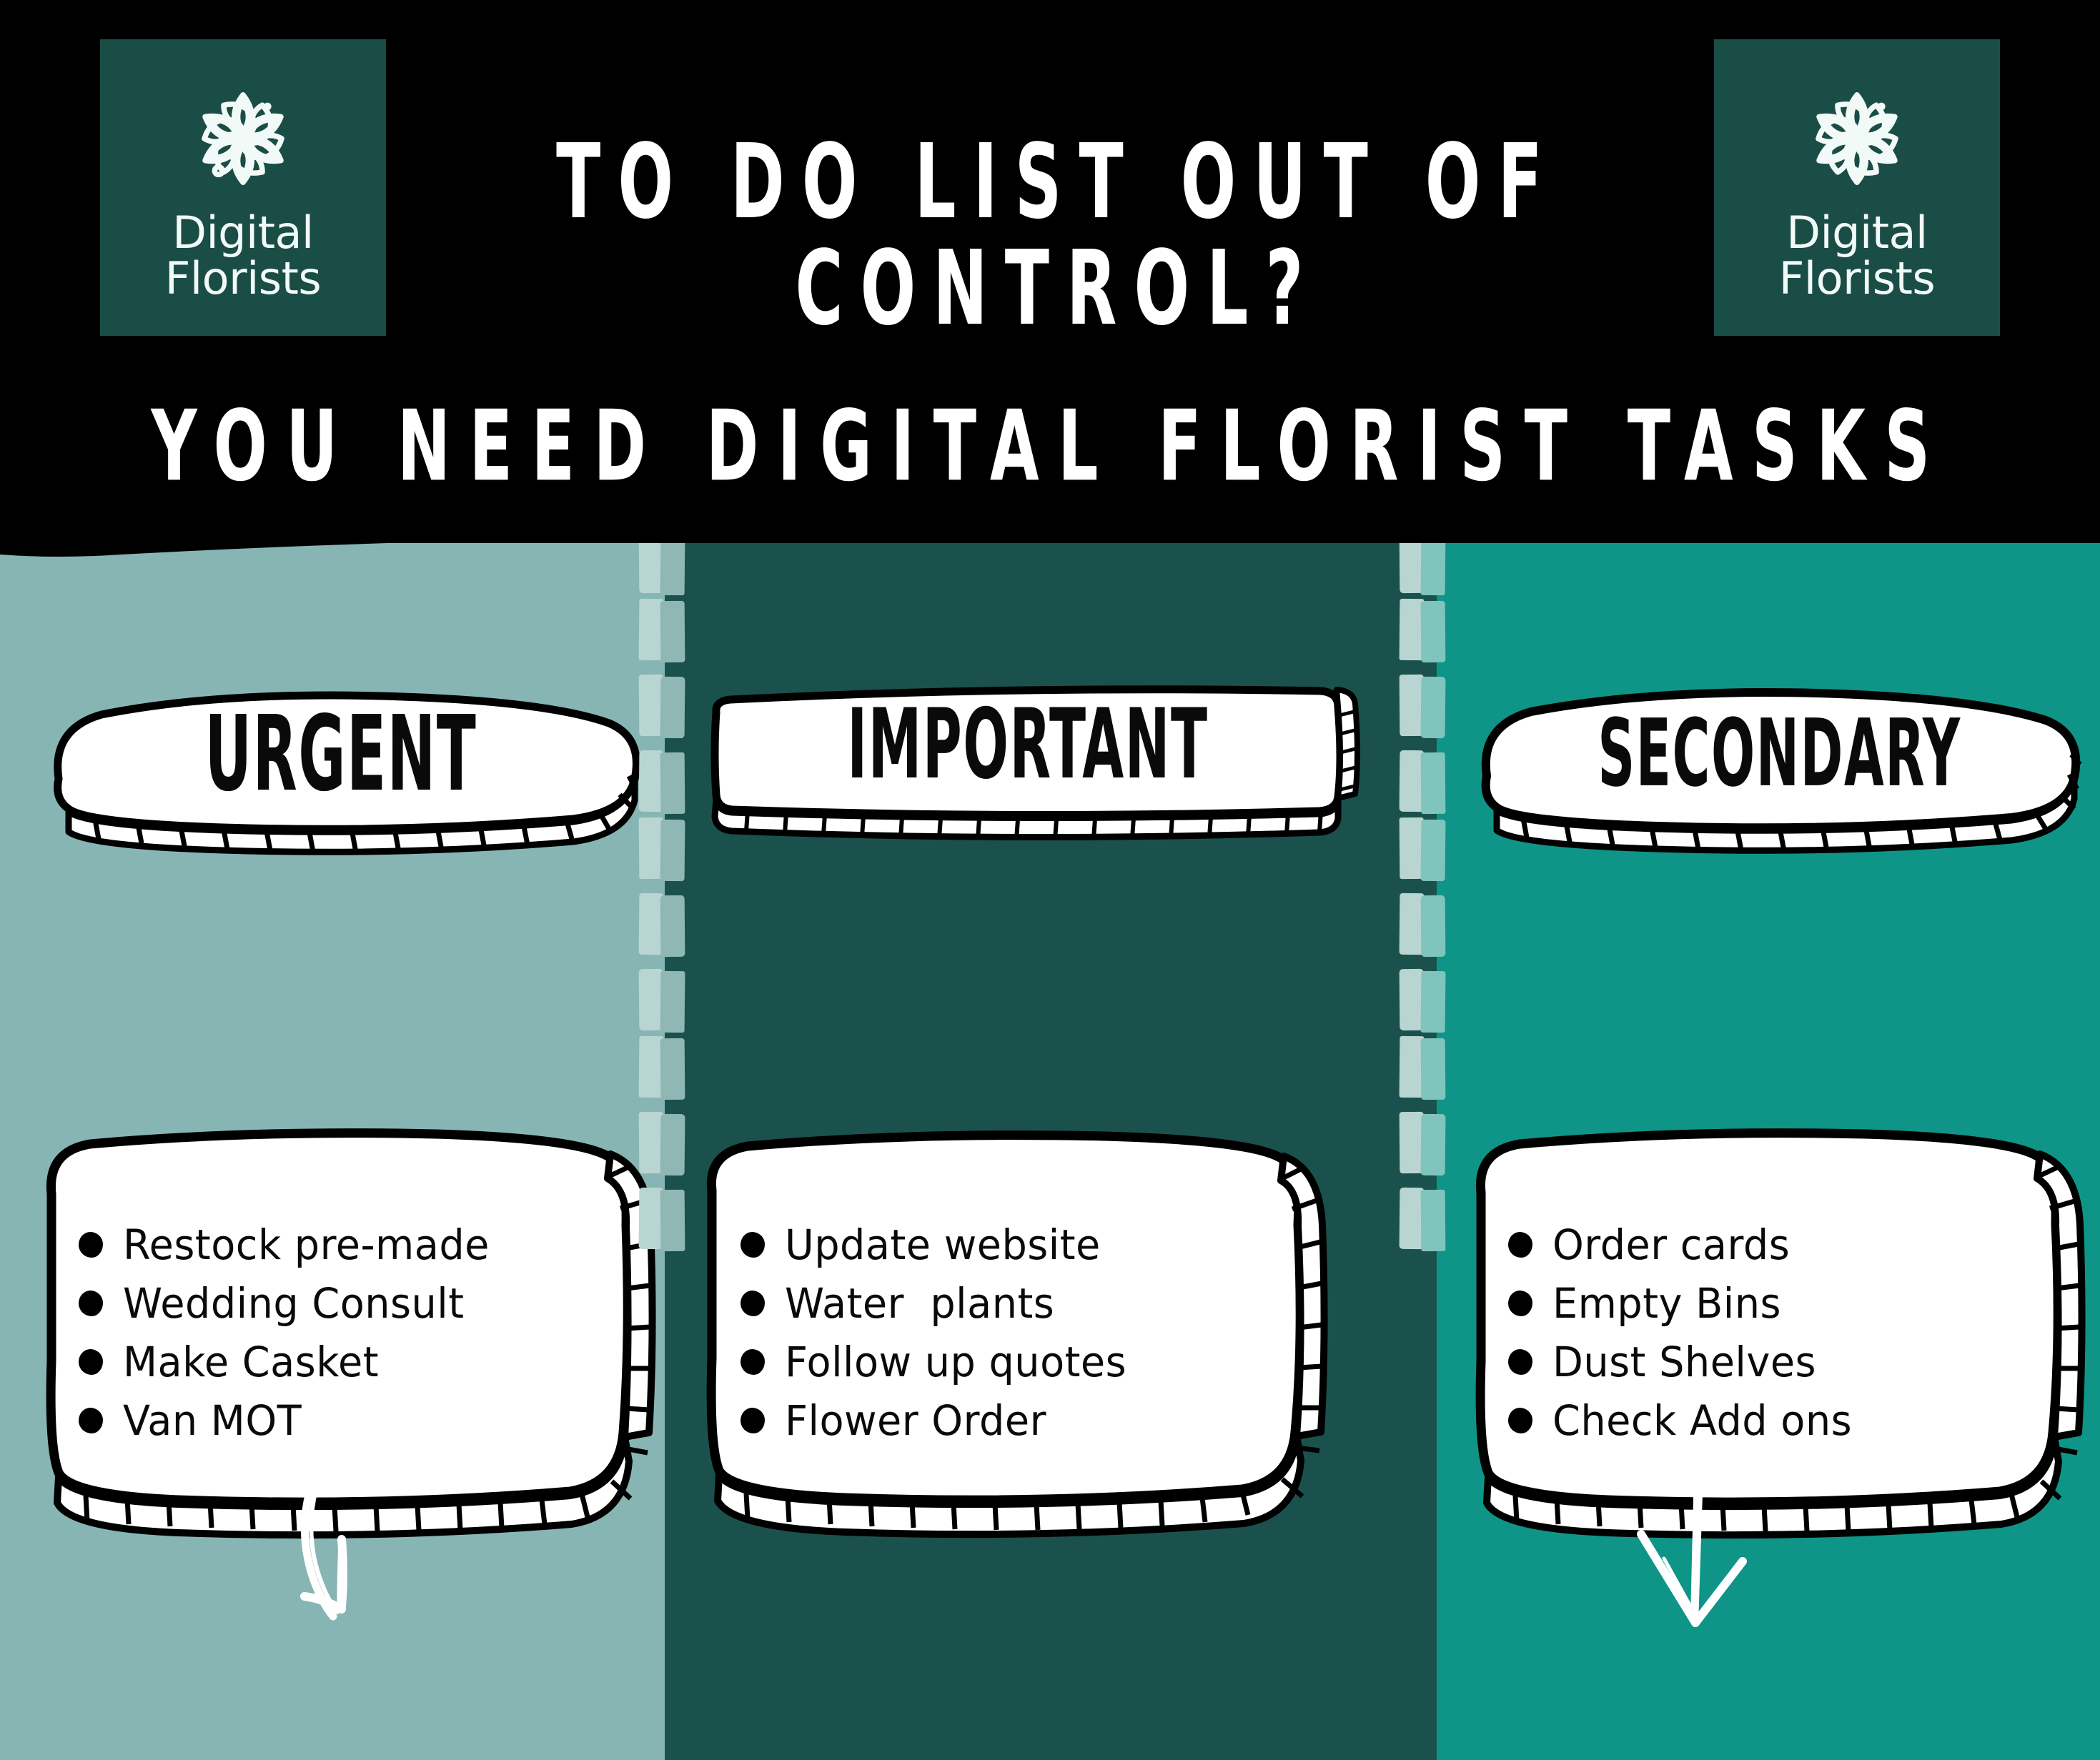  I want to click on badge-secondary-label: SECONDARY, so click(1779, 752).